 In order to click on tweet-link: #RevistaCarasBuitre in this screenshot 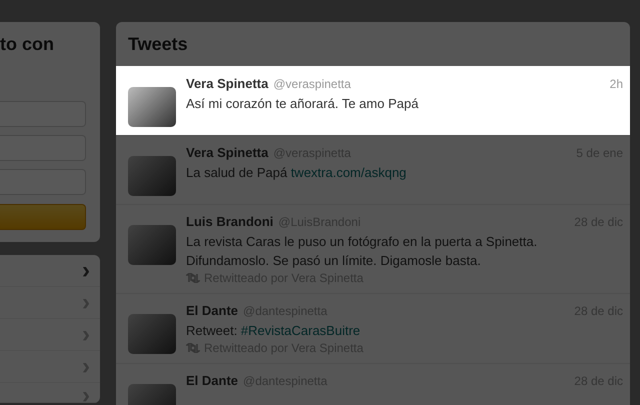, I will do `click(300, 330)`.